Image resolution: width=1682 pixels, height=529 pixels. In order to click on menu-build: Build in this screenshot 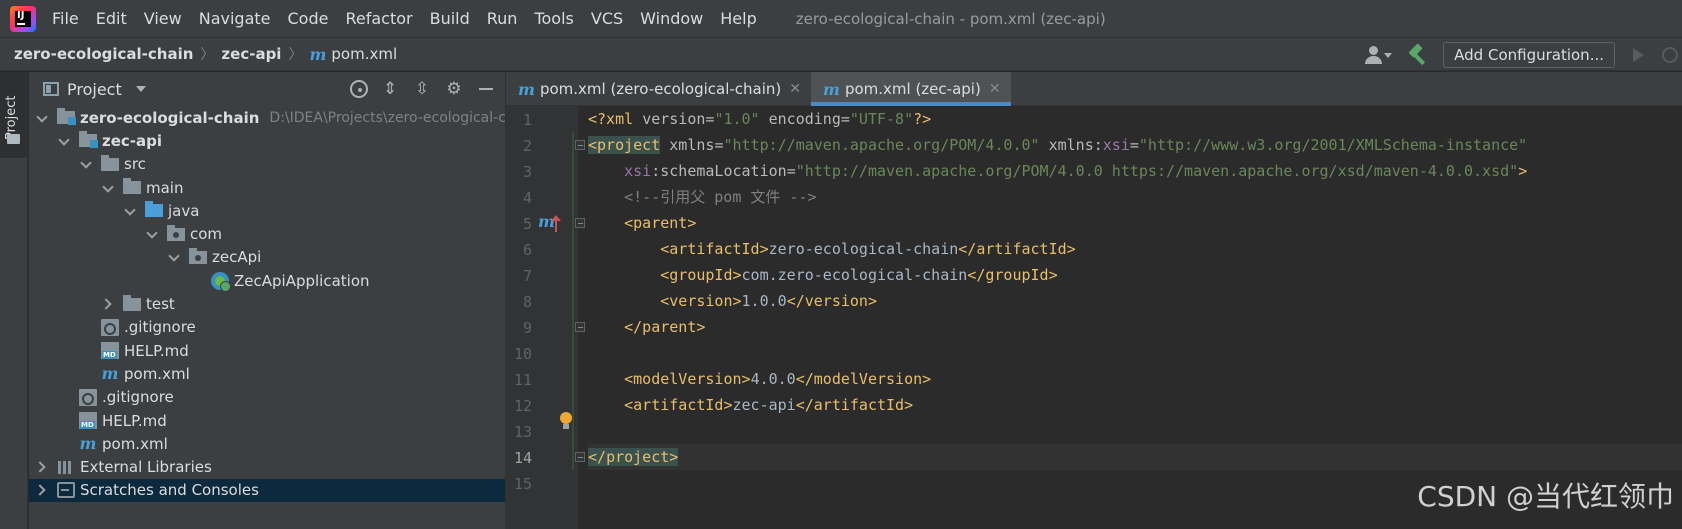, I will do `click(450, 18)`.